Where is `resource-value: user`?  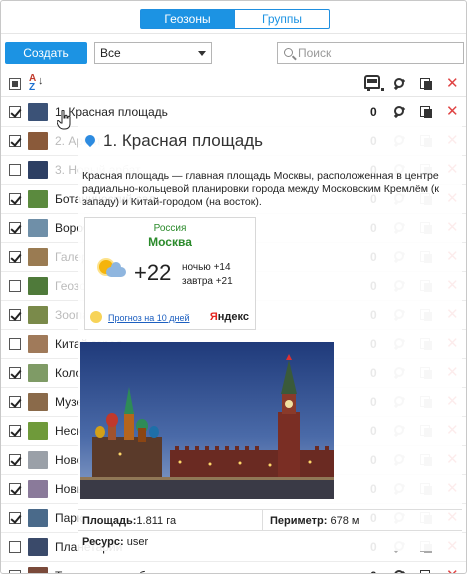 resource-value: user is located at coordinates (137, 542).